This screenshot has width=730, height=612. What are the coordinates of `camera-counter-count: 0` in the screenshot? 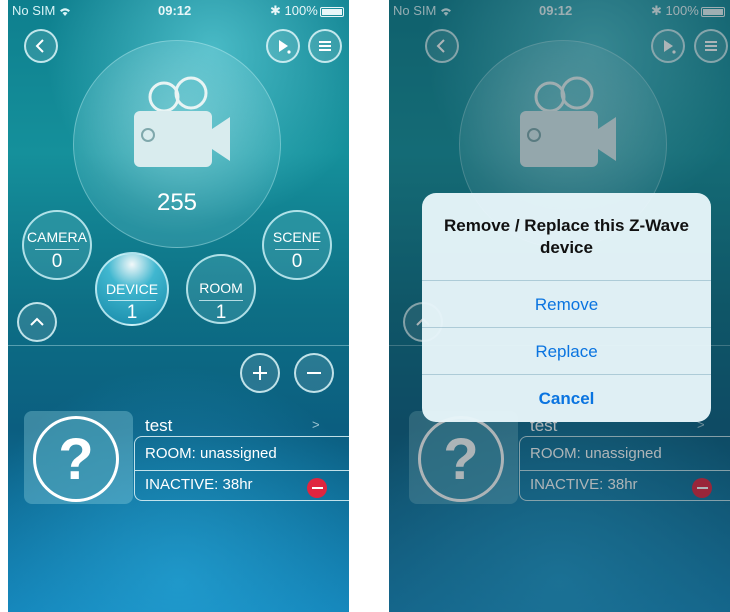 It's located at (57, 261).